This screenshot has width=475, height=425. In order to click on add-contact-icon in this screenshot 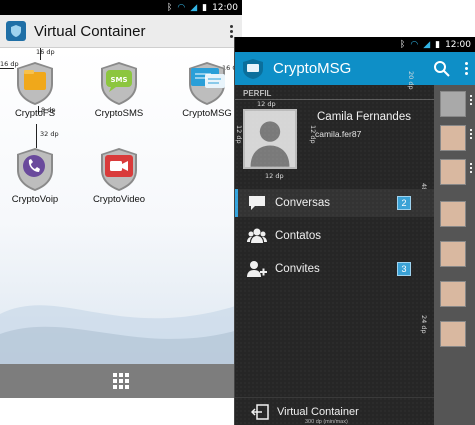, I will do `click(257, 269)`.